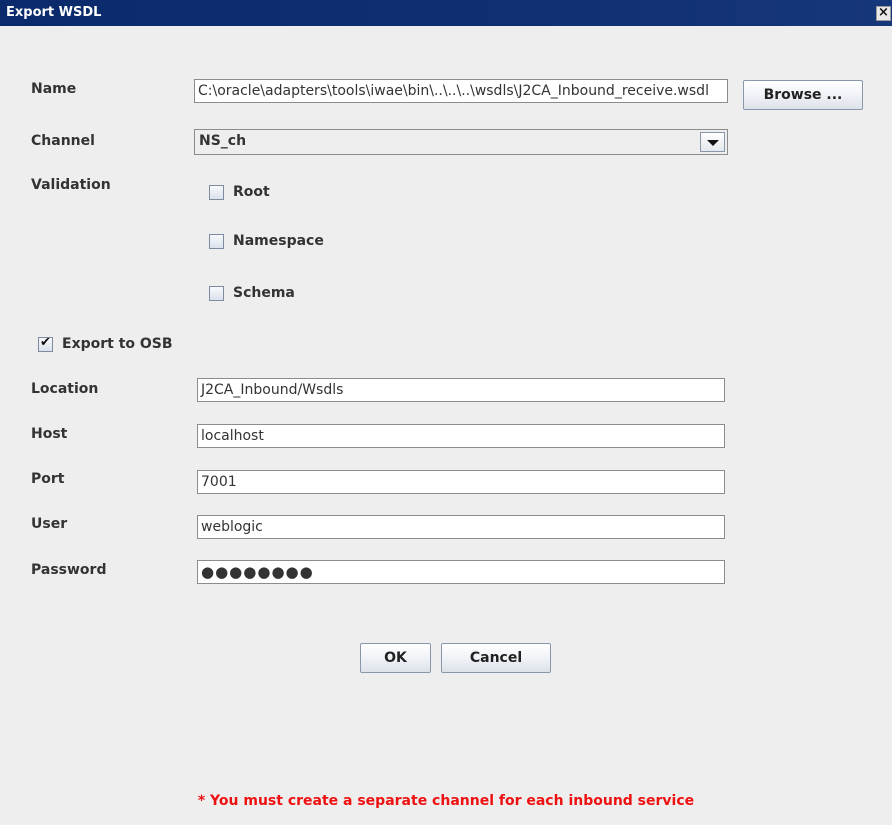 Image resolution: width=892 pixels, height=825 pixels. Describe the element at coordinates (48, 479) in the screenshot. I see `port-label: Port` at that location.